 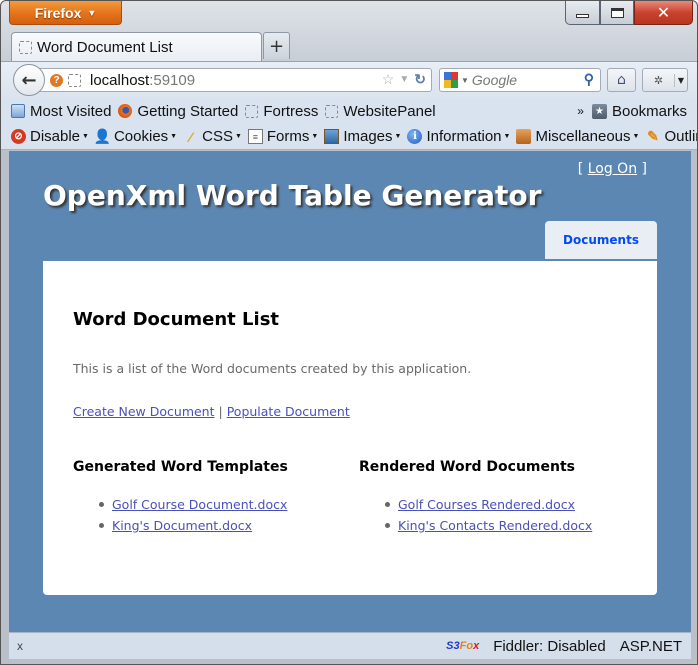 I want to click on action-links: Create New Document | Populate Document, so click(x=211, y=411).